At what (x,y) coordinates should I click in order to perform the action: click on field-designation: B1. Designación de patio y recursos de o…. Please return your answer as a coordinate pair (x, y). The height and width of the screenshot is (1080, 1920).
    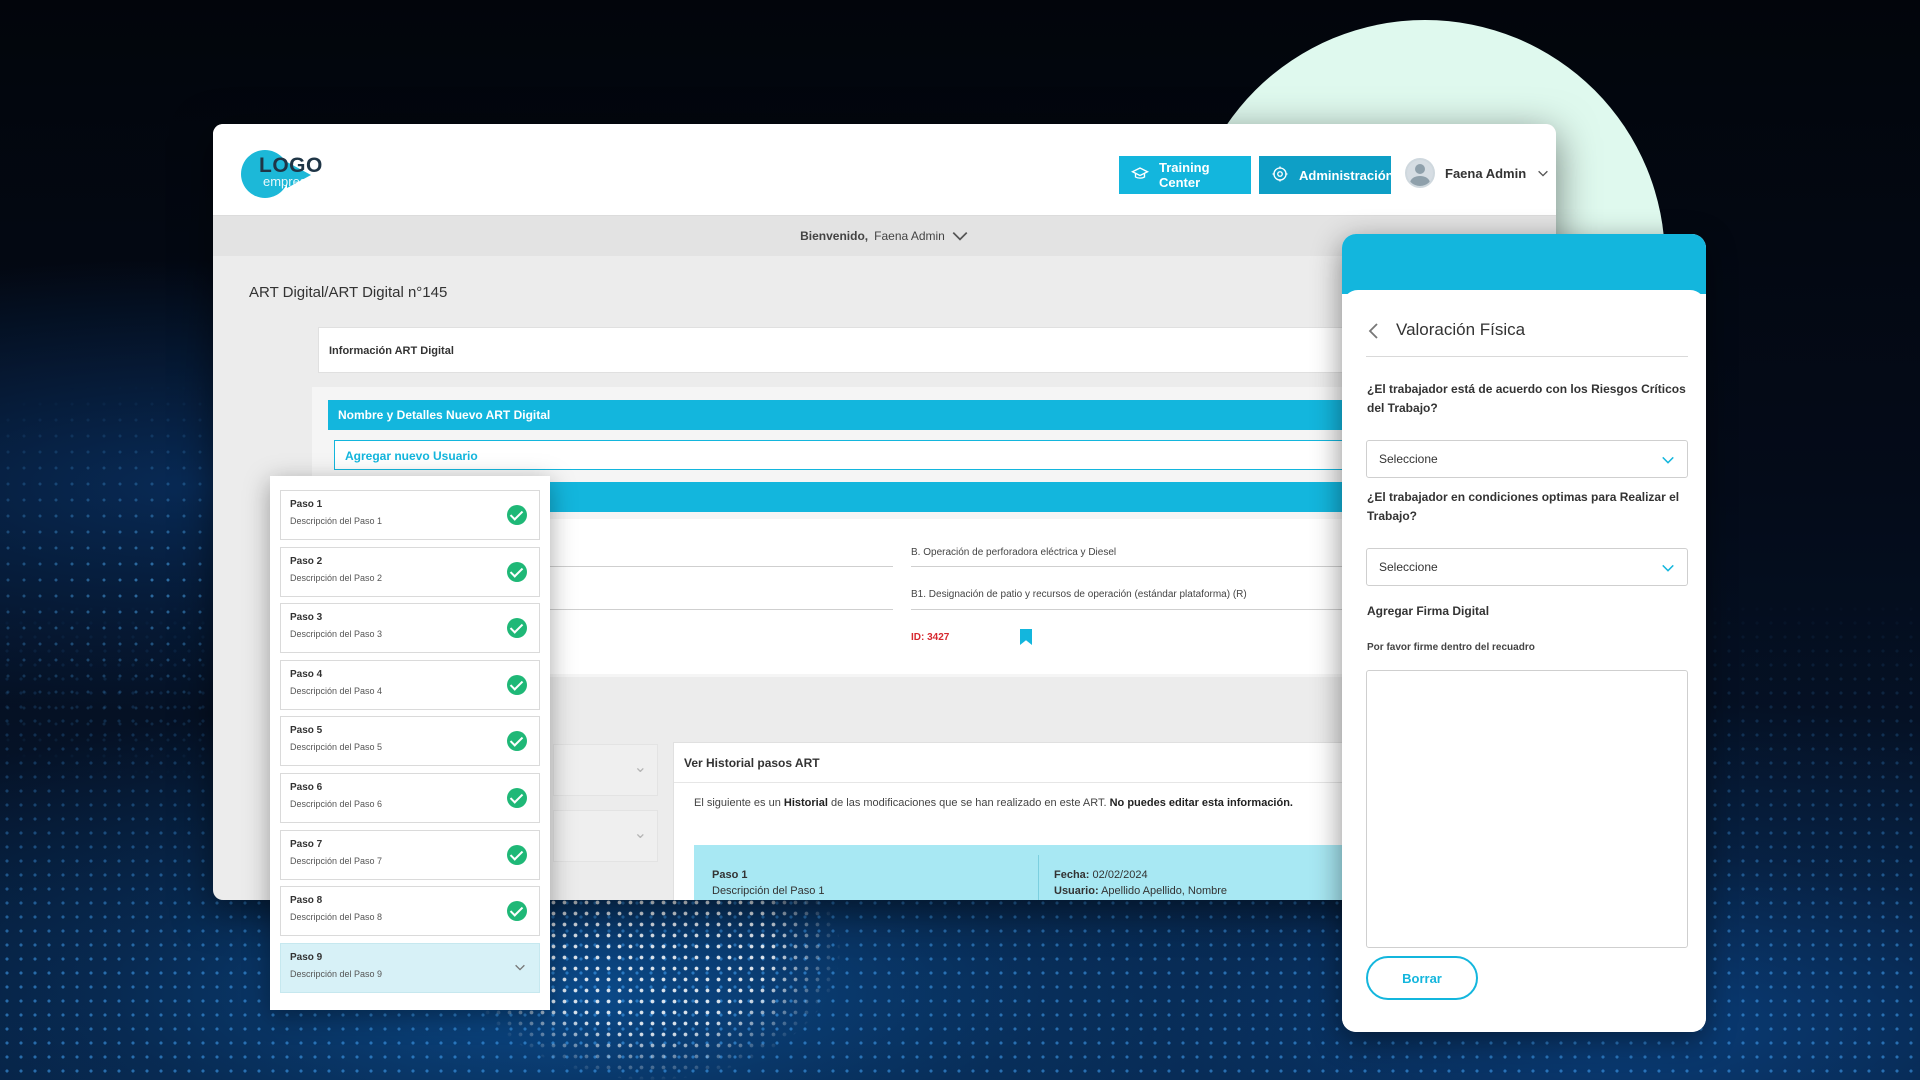
    Looking at the image, I should click on (1079, 594).